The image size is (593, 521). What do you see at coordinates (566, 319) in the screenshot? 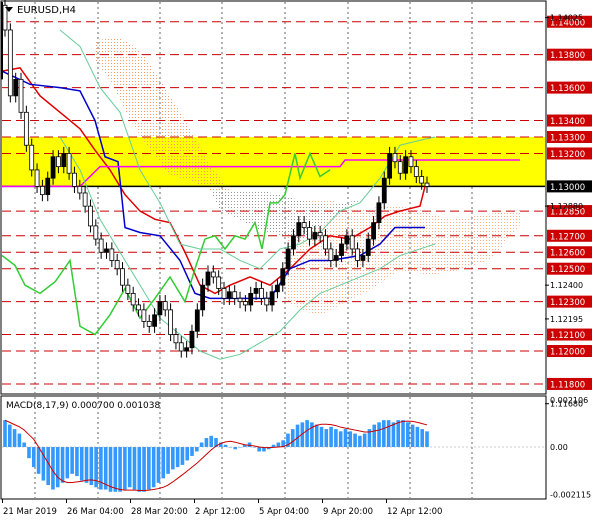
I see `price-tick-label: 1.12195` at bounding box center [566, 319].